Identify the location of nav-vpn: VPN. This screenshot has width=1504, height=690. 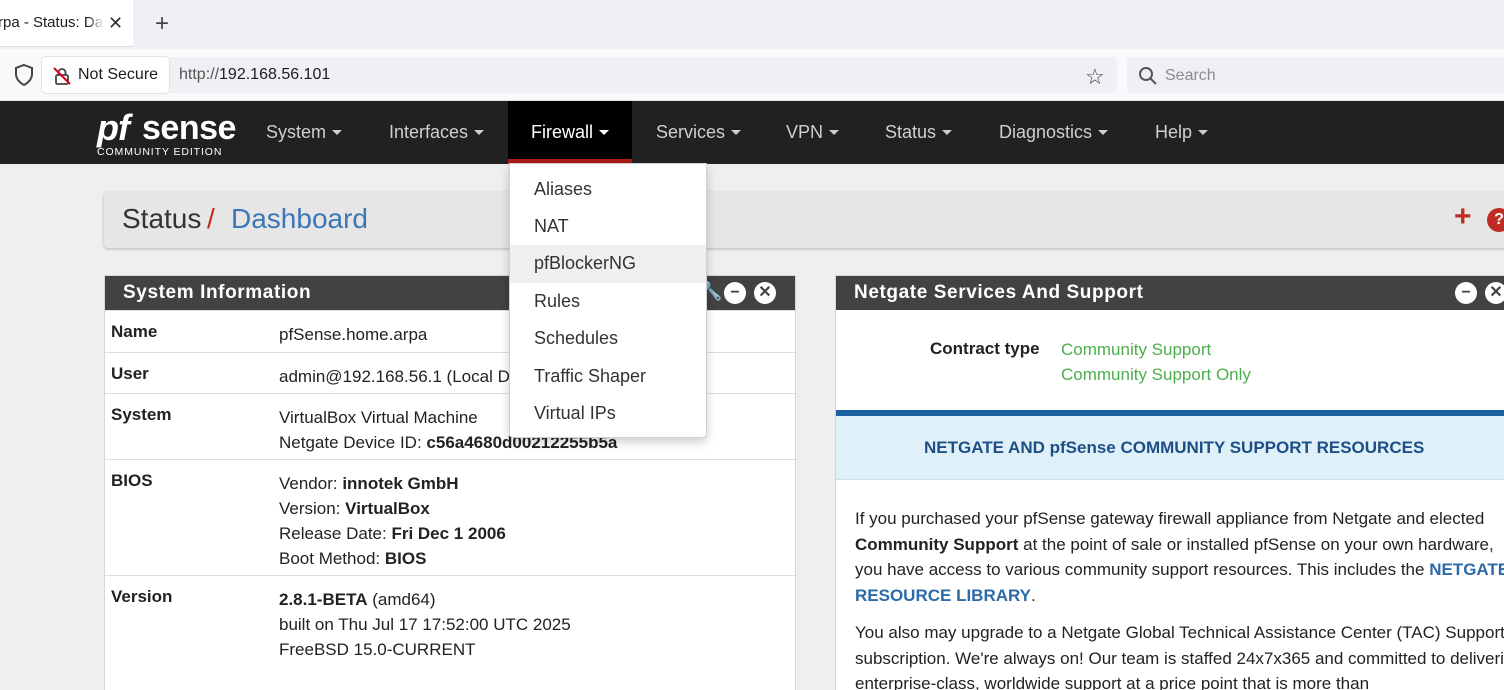
(813, 132).